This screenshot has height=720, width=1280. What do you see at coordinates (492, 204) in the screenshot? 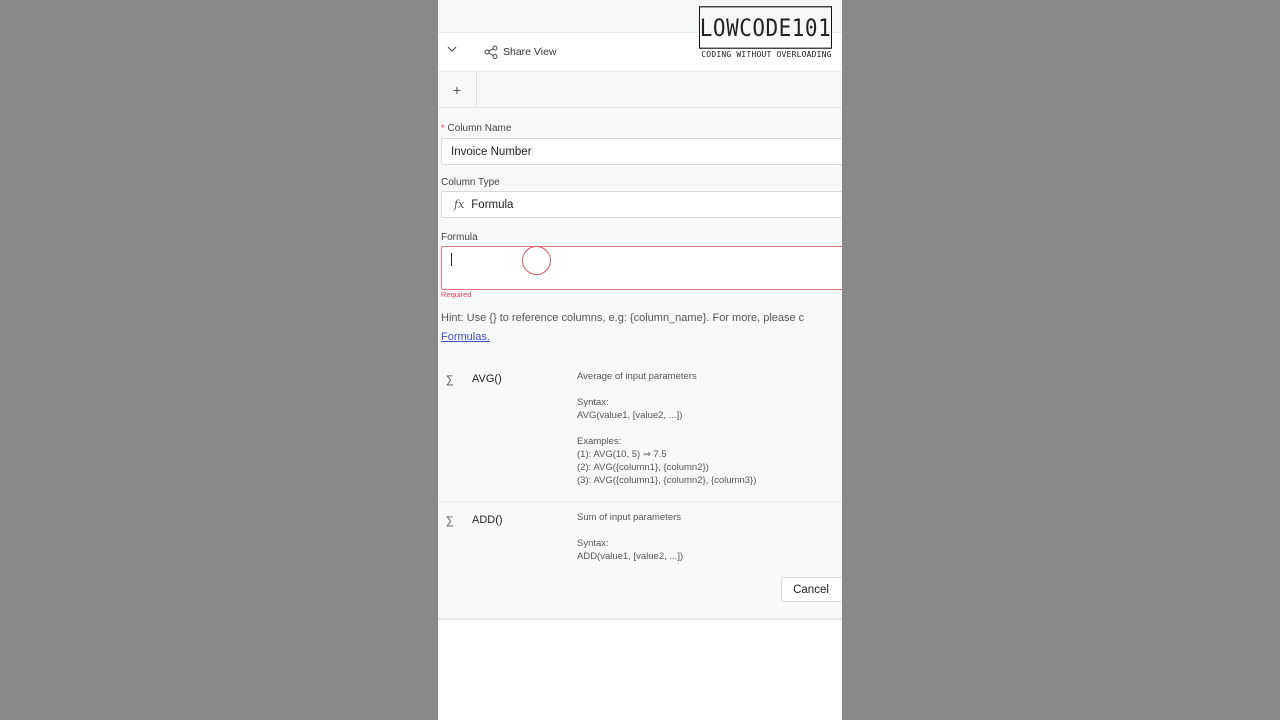
I see `column-type-value: Formula` at bounding box center [492, 204].